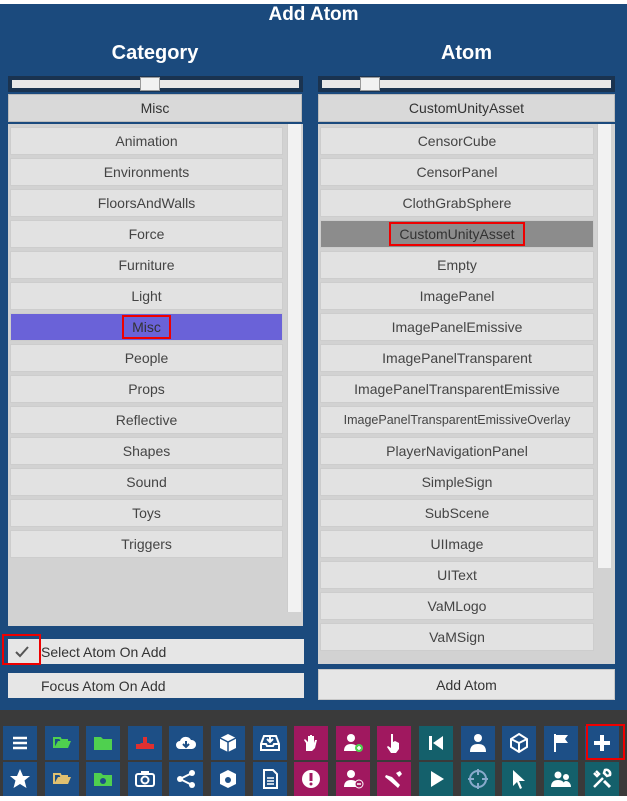  I want to click on atom-filter-slider, so click(466, 84).